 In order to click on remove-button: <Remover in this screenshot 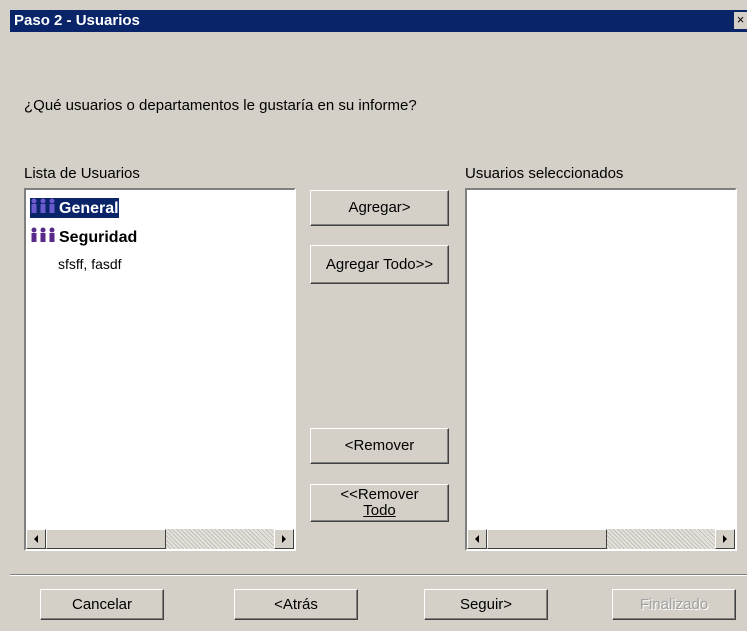, I will do `click(379, 446)`.